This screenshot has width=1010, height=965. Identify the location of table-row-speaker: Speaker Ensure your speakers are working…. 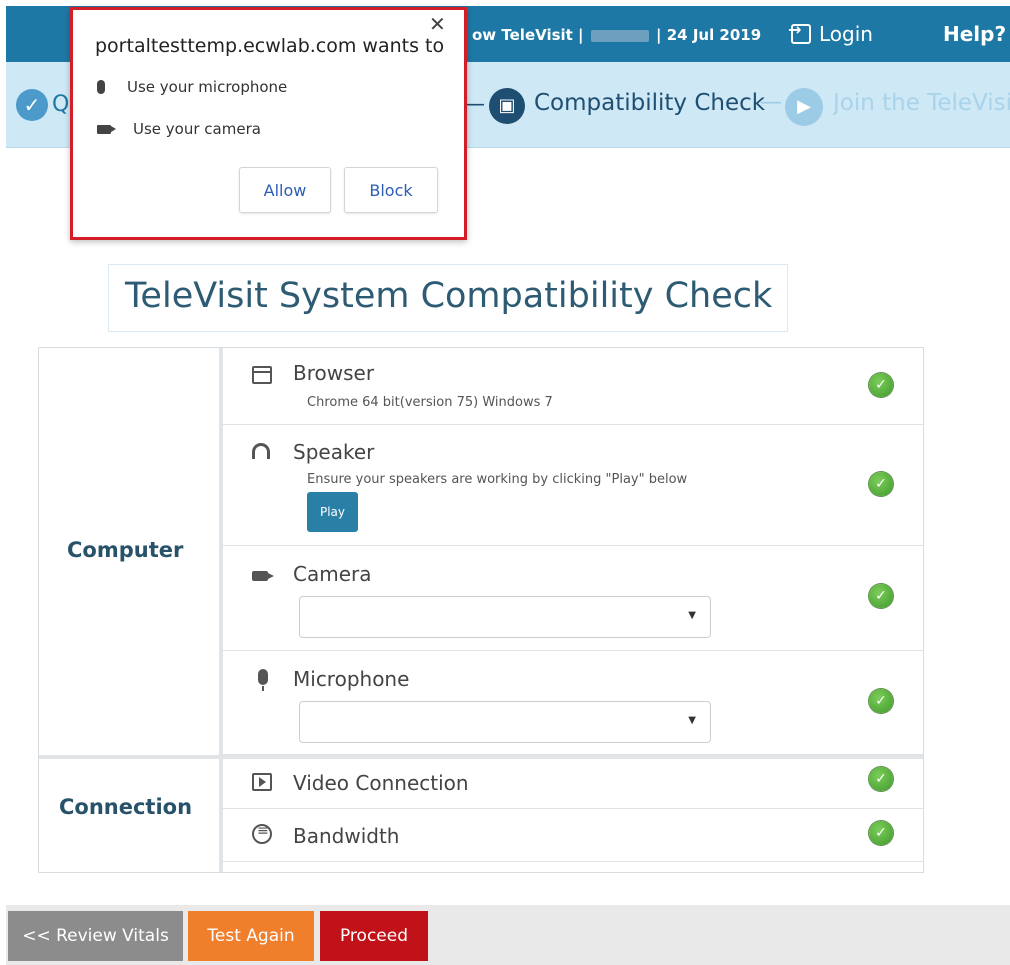
(573, 485).